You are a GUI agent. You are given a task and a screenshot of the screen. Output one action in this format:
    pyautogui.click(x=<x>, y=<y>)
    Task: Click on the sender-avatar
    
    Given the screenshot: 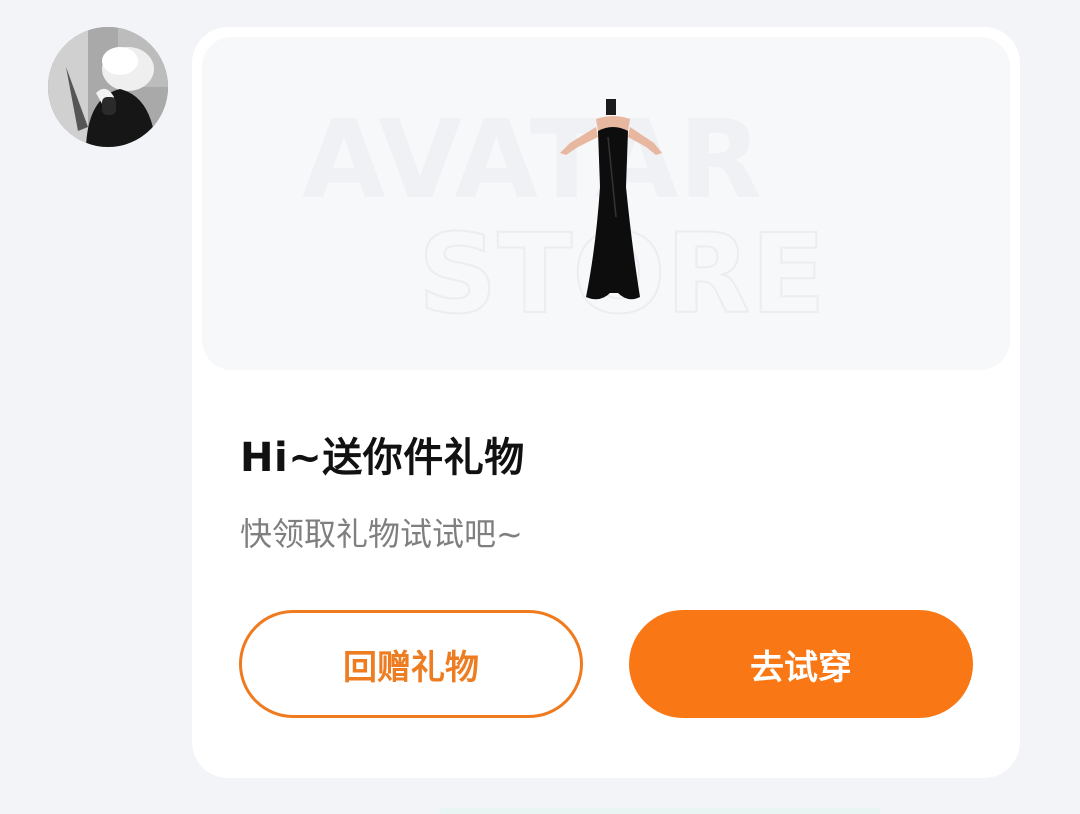 What is the action you would take?
    pyautogui.click(x=108, y=87)
    